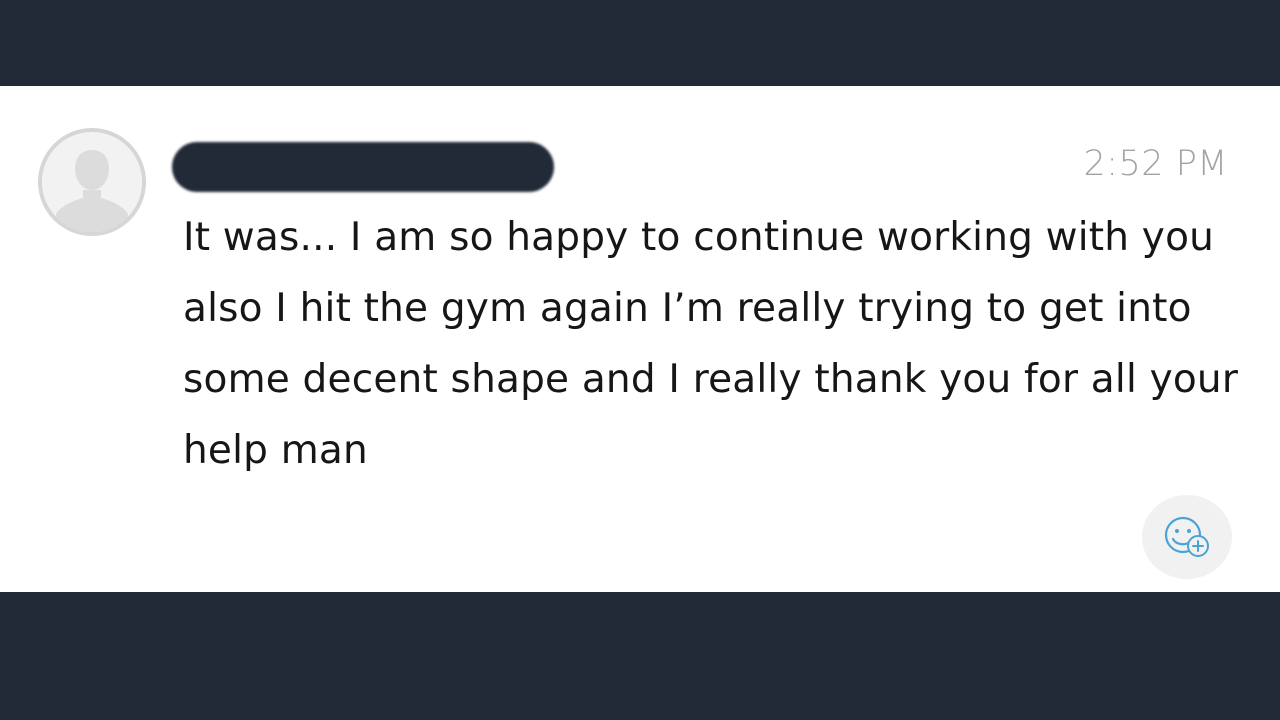 Image resolution: width=1280 pixels, height=720 pixels. I want to click on sender-name-redacted, so click(363, 167).